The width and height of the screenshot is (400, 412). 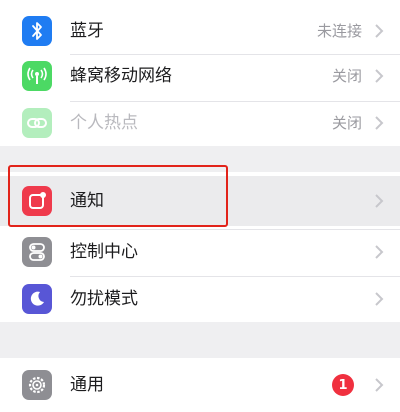 What do you see at coordinates (118, 196) in the screenshot?
I see `highlight-box` at bounding box center [118, 196].